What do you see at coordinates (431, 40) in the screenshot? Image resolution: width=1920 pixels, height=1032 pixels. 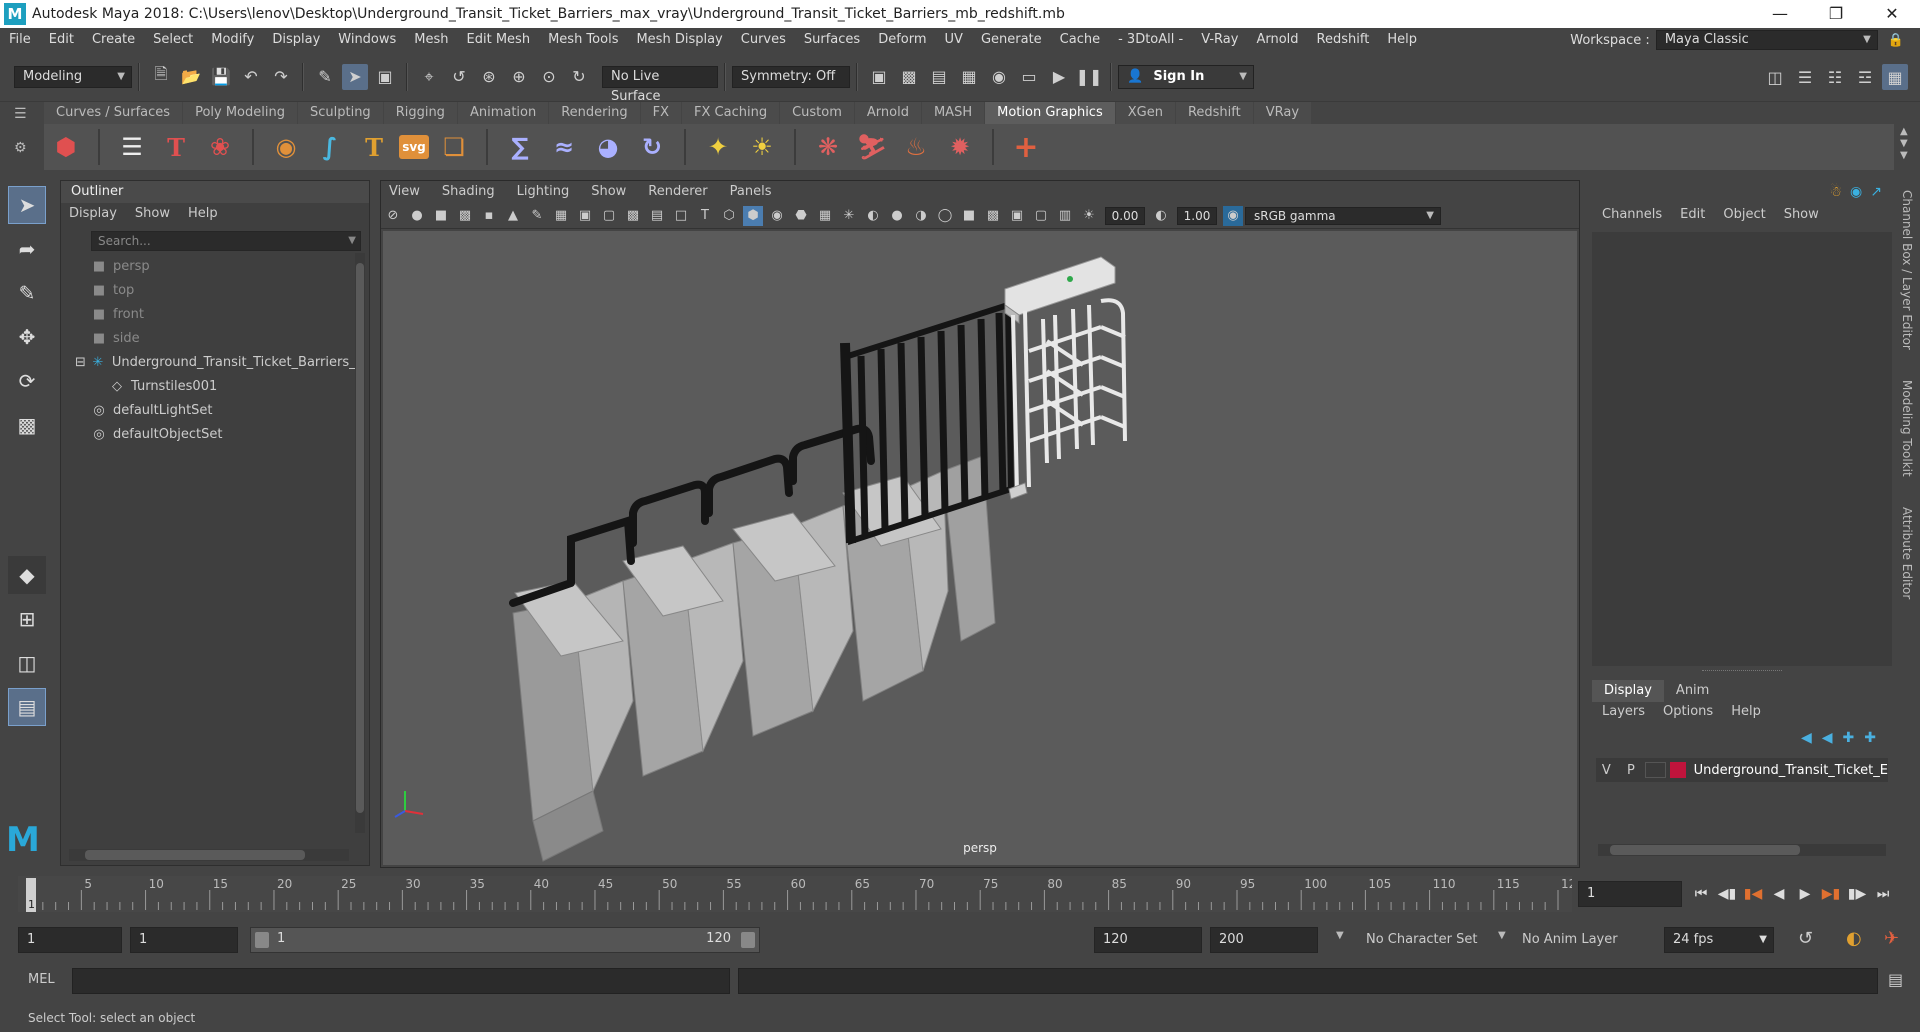 I see `menu-mesh: Mesh` at bounding box center [431, 40].